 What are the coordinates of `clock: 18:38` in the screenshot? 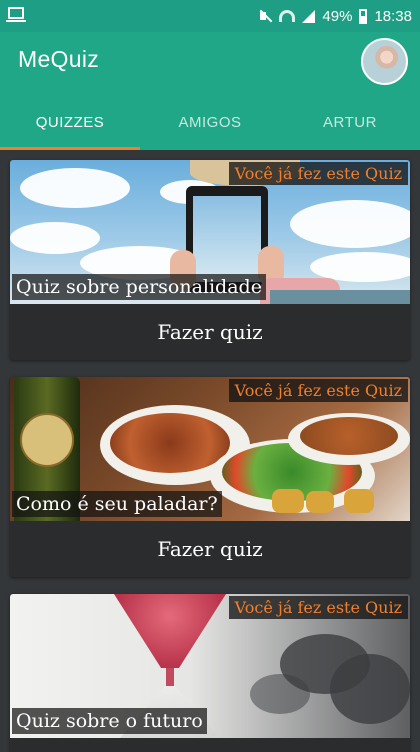 It's located at (393, 16).